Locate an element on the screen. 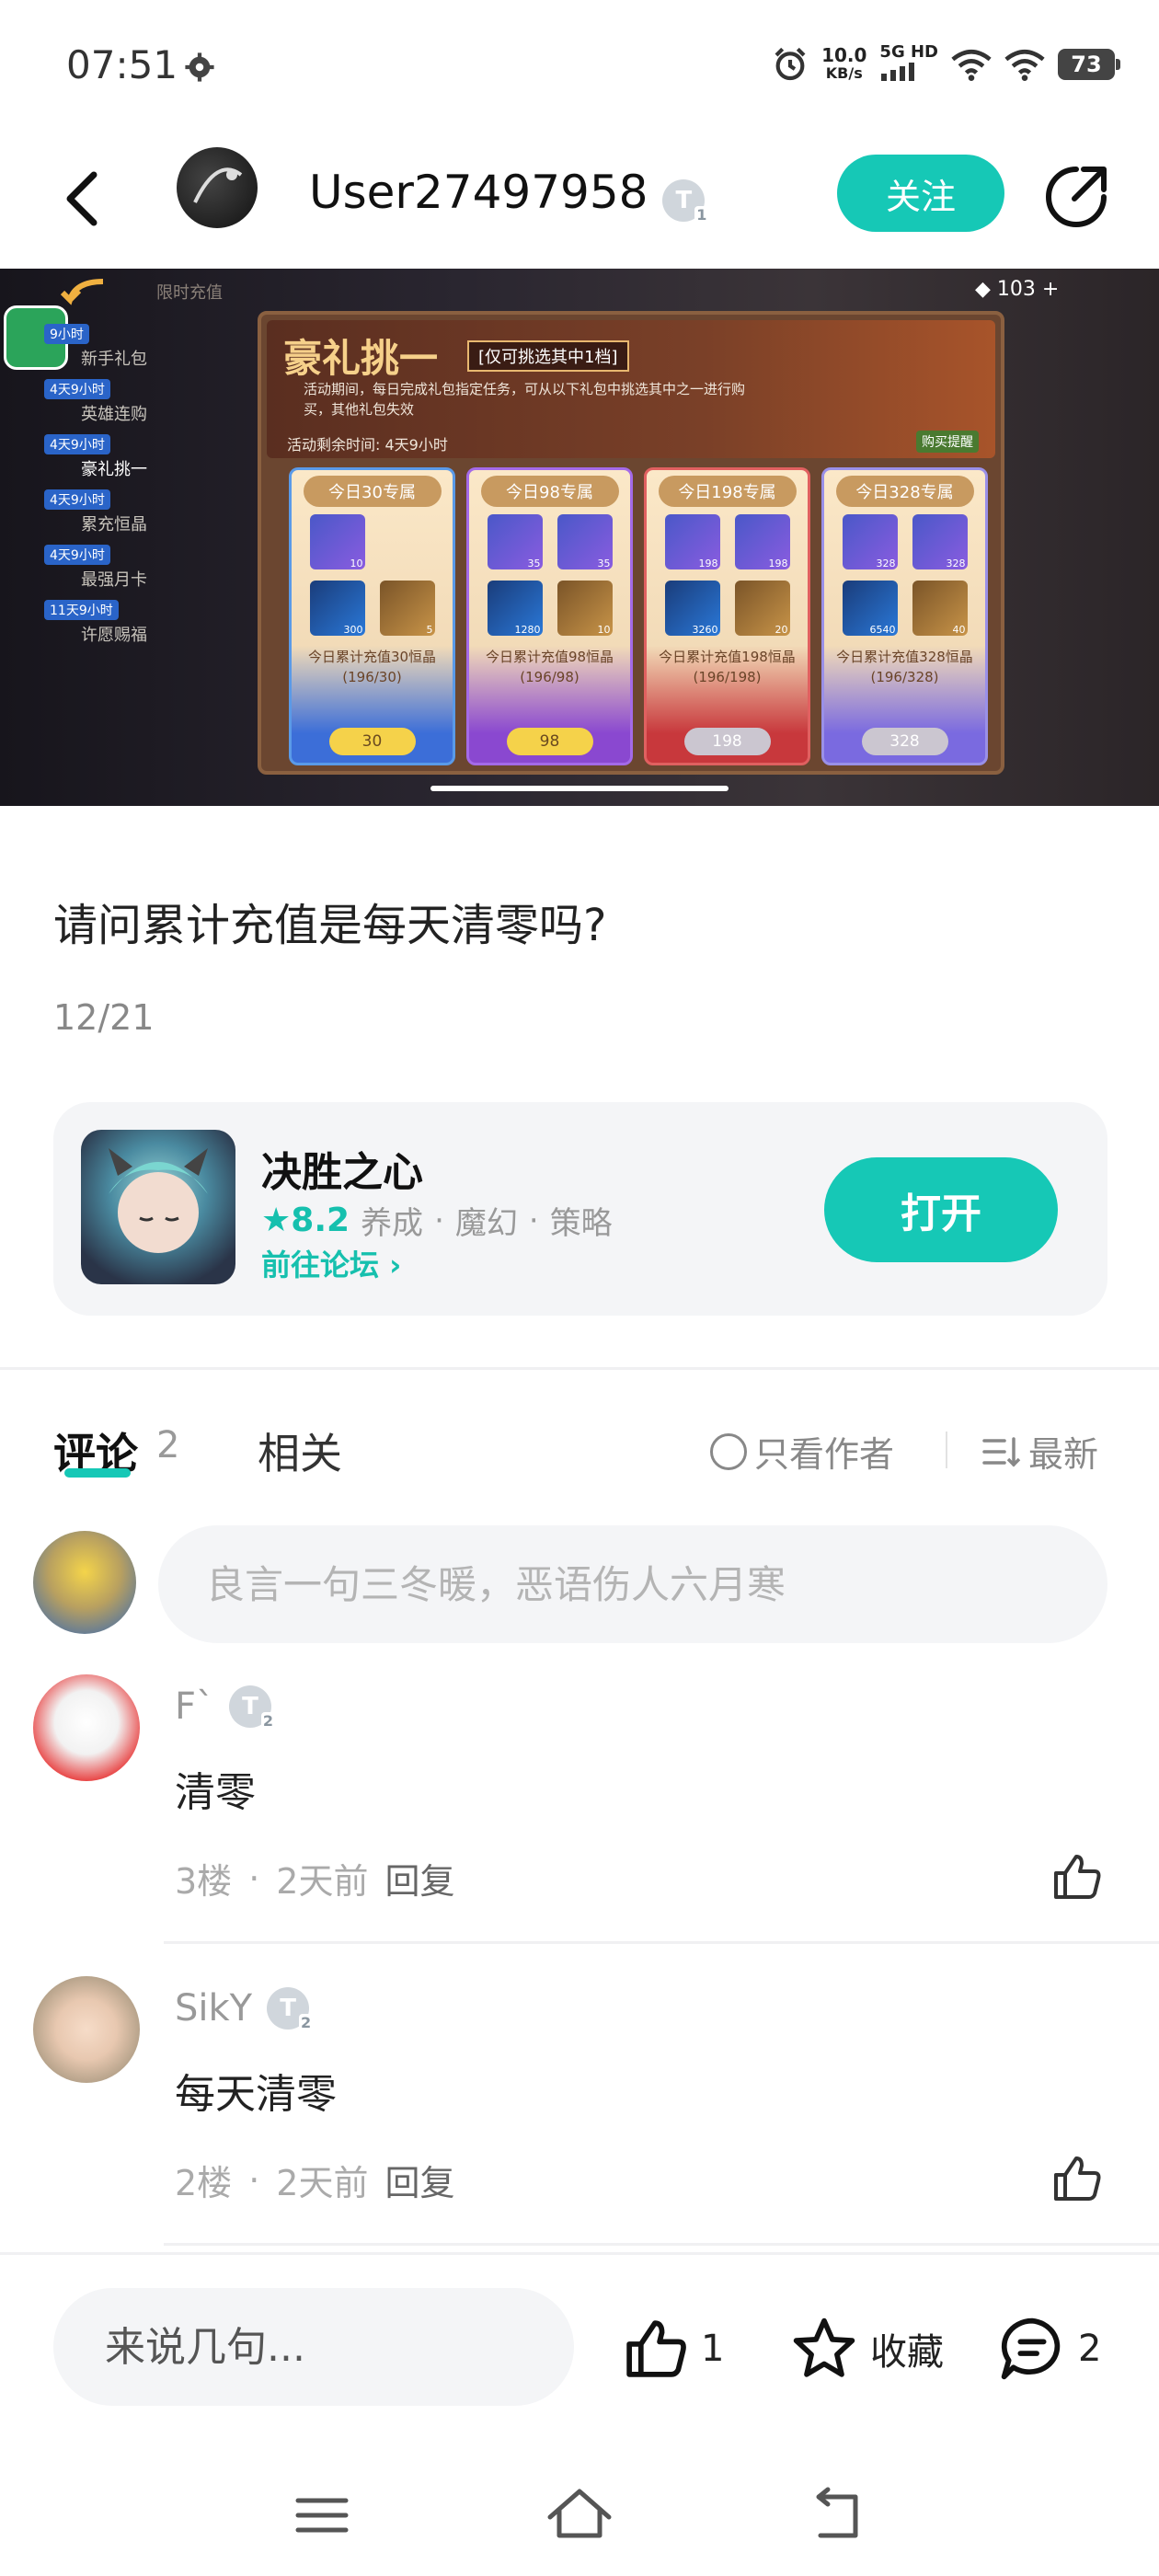 This screenshot has height=2576, width=1159. item-qty: 35 is located at coordinates (534, 563).